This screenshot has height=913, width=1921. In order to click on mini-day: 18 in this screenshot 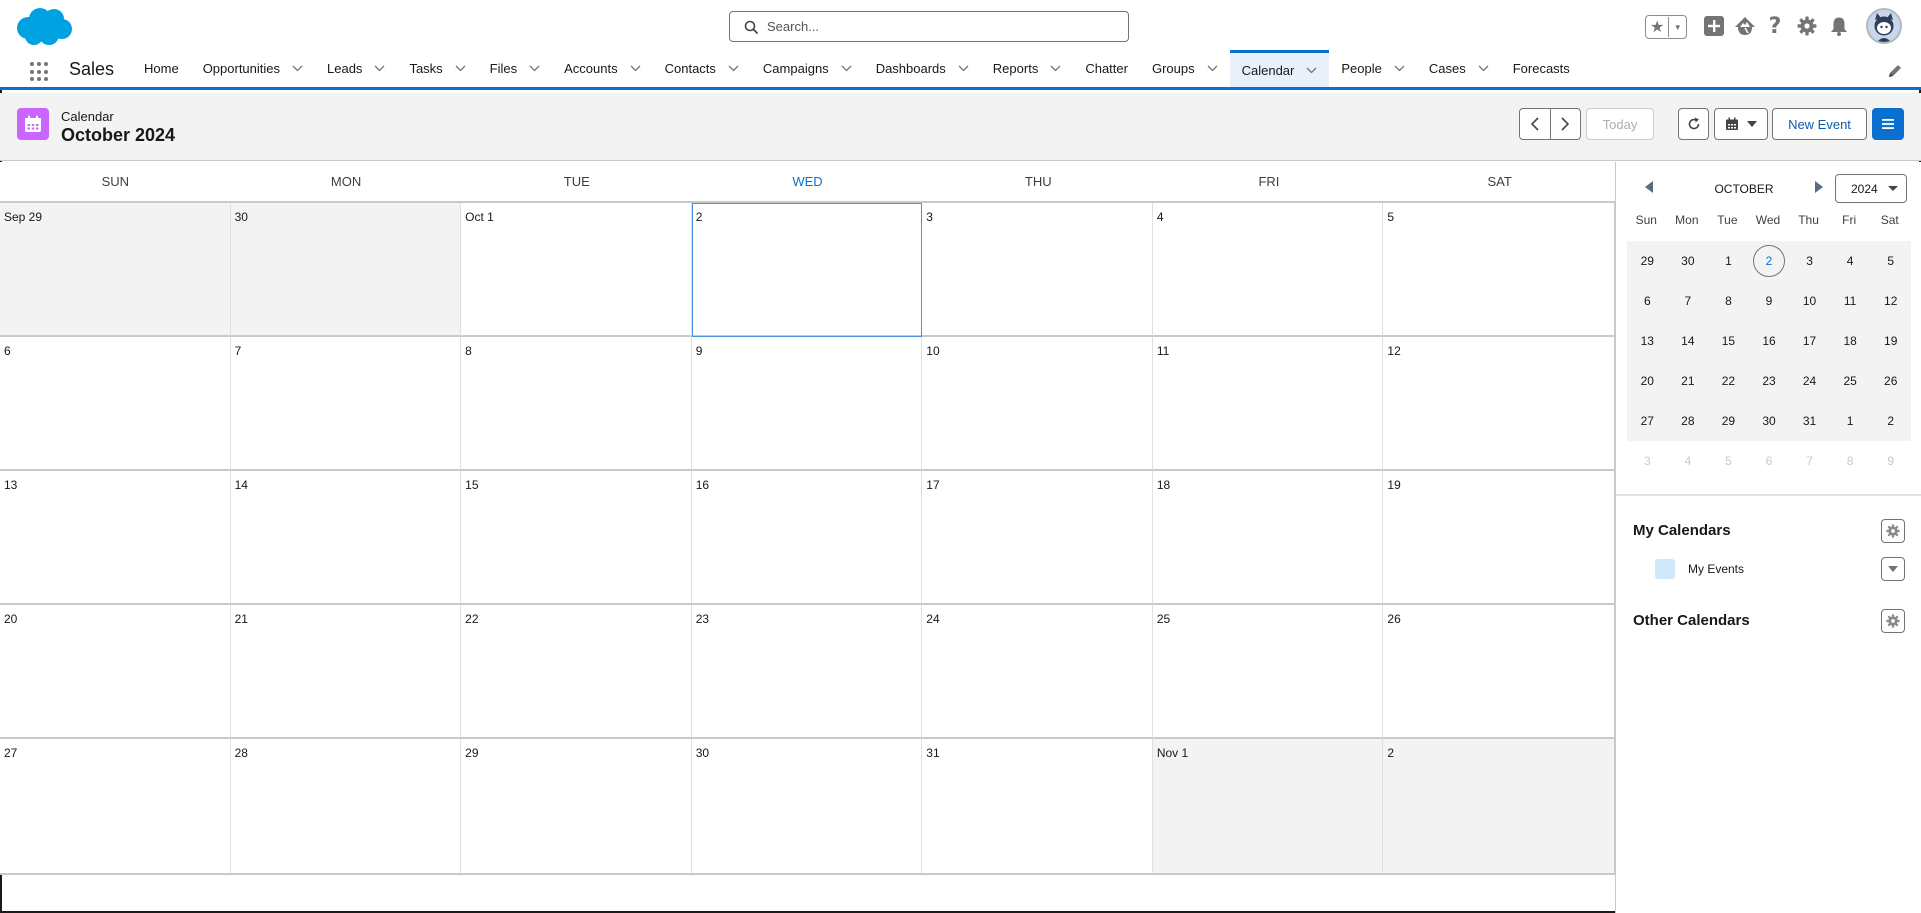, I will do `click(1850, 341)`.